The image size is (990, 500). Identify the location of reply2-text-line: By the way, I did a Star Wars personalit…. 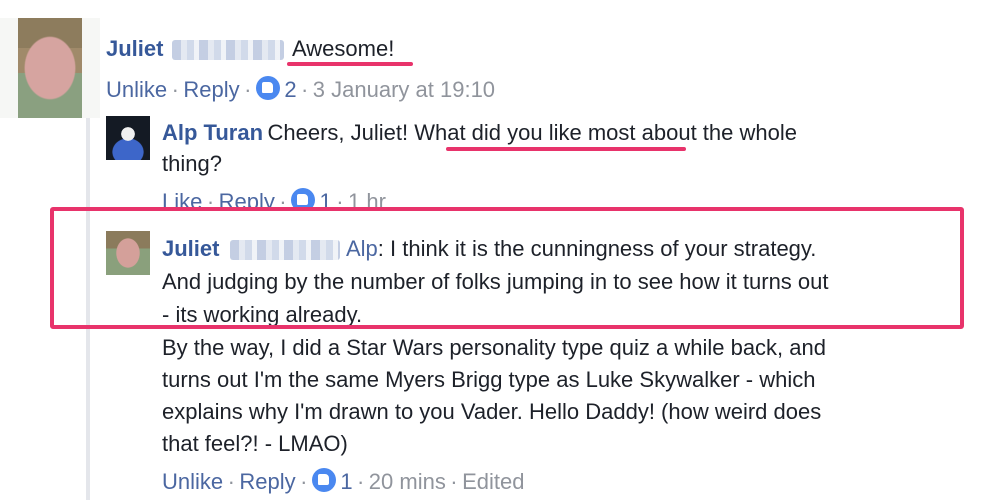
(494, 347).